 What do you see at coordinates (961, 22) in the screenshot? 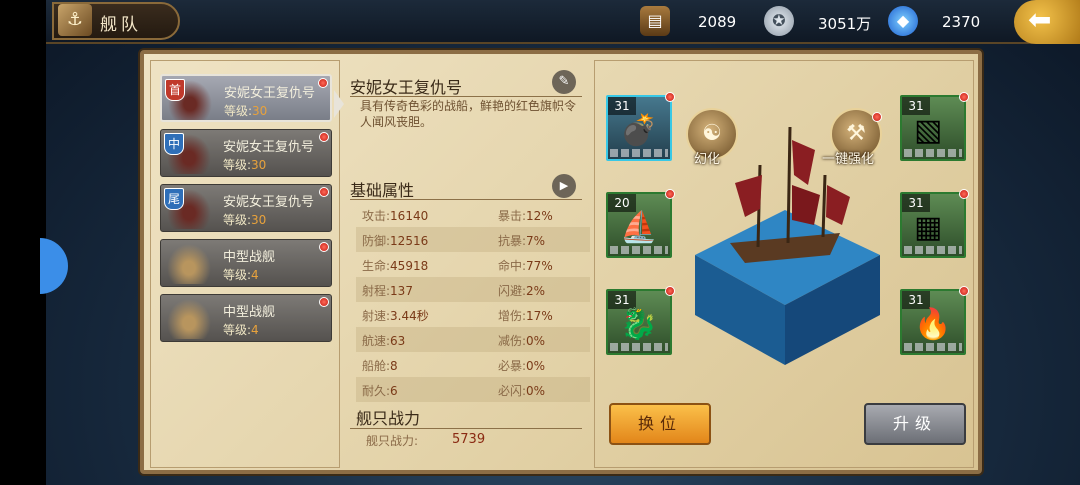
I see `gem-count: 2370` at bounding box center [961, 22].